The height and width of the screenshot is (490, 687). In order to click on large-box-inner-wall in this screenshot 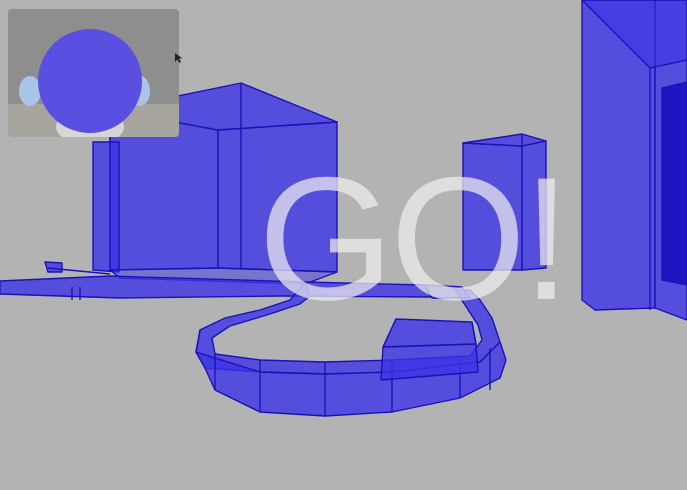, I will do `click(106, 207)`.